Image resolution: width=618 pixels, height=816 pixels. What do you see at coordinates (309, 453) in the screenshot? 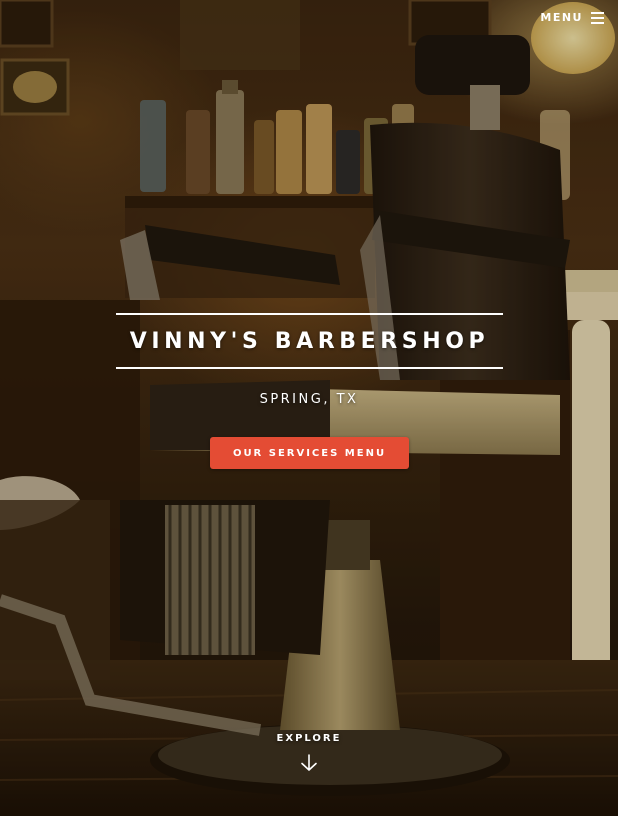
I see `services-menu-button: OUR SERVICES MENU` at bounding box center [309, 453].